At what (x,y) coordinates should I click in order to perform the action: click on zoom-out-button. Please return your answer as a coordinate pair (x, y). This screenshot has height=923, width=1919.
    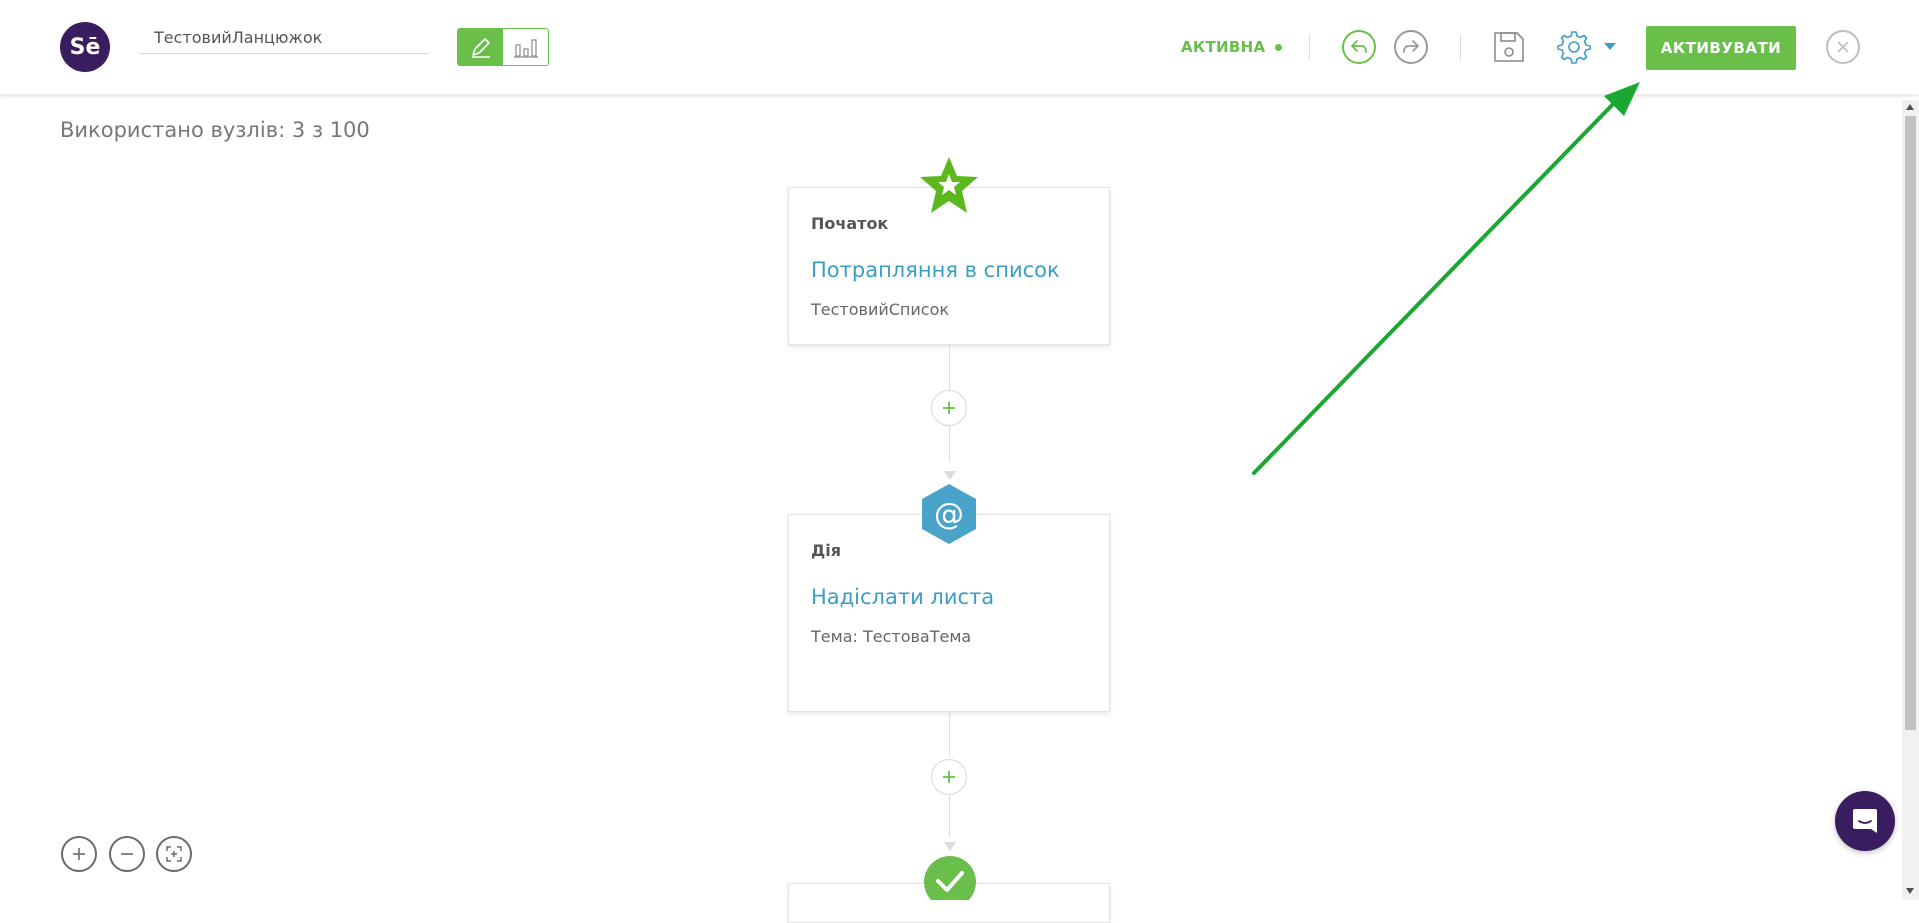
    Looking at the image, I should click on (127, 854).